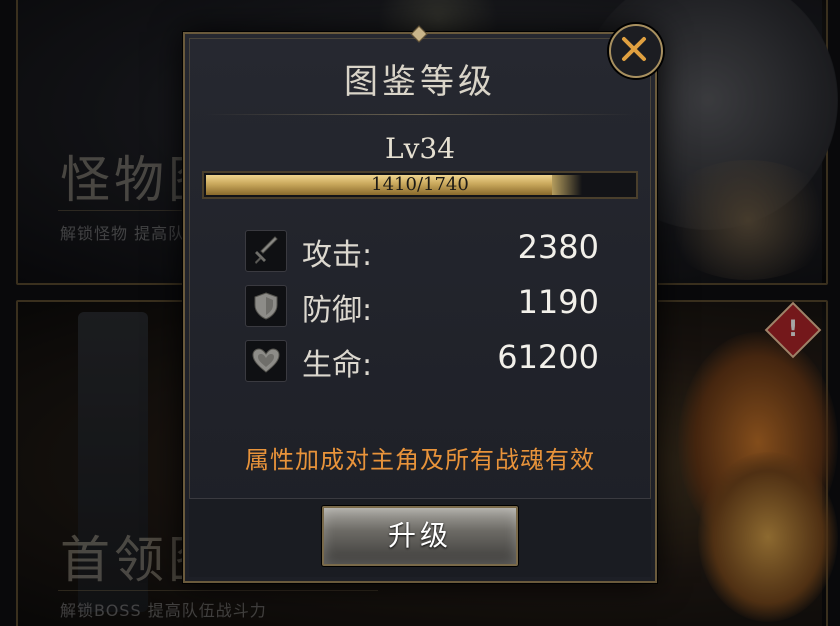 The image size is (840, 626). What do you see at coordinates (266, 251) in the screenshot?
I see `sword-icon` at bounding box center [266, 251].